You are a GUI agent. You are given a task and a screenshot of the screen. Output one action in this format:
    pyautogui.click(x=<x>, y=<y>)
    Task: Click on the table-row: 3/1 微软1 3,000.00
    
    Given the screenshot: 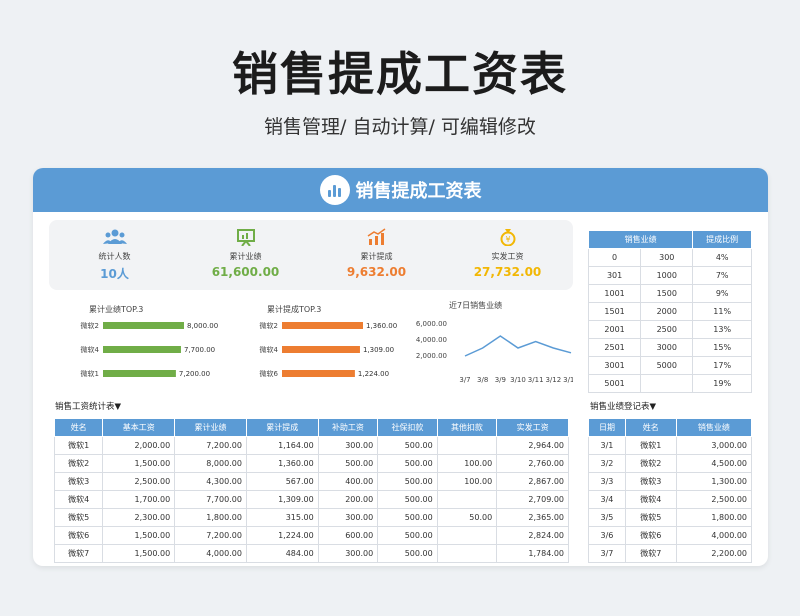 What is the action you would take?
    pyautogui.click(x=670, y=445)
    